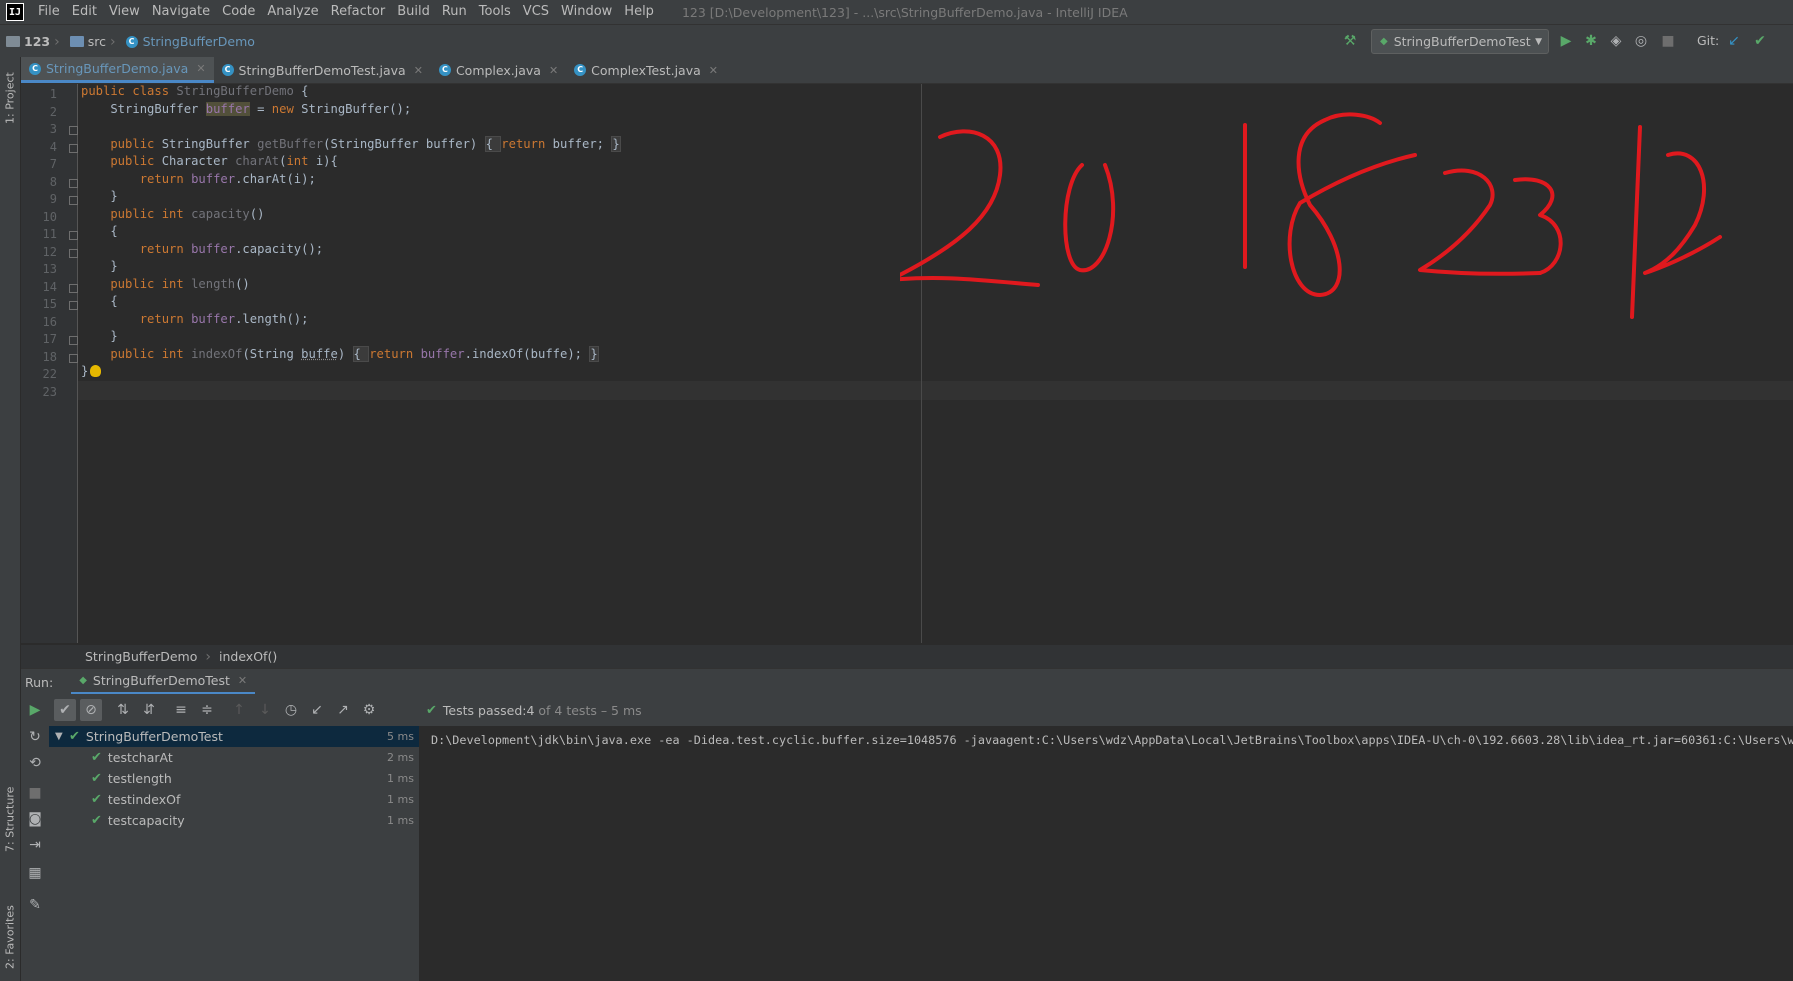 Image resolution: width=1793 pixels, height=981 pixels. I want to click on tree-item-test: ✔ testlength 1 ms, so click(234, 778).